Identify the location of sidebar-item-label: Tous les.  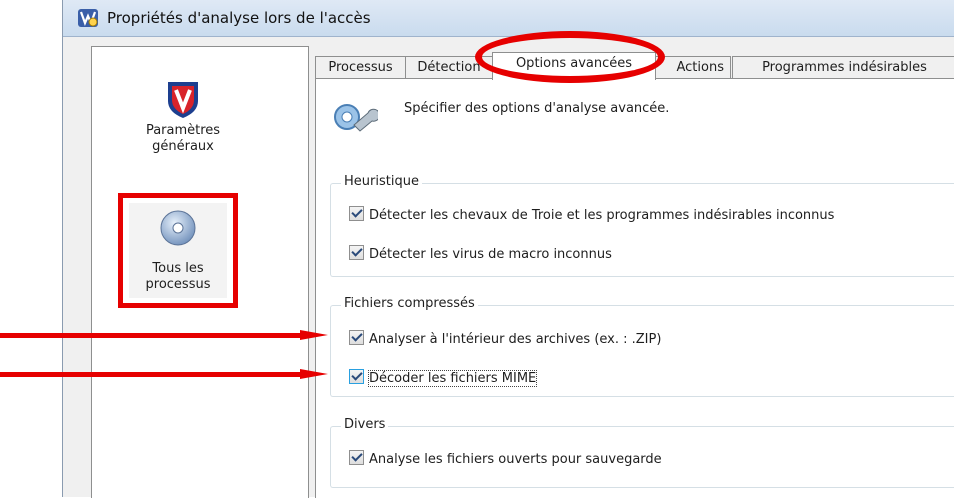
(178, 268).